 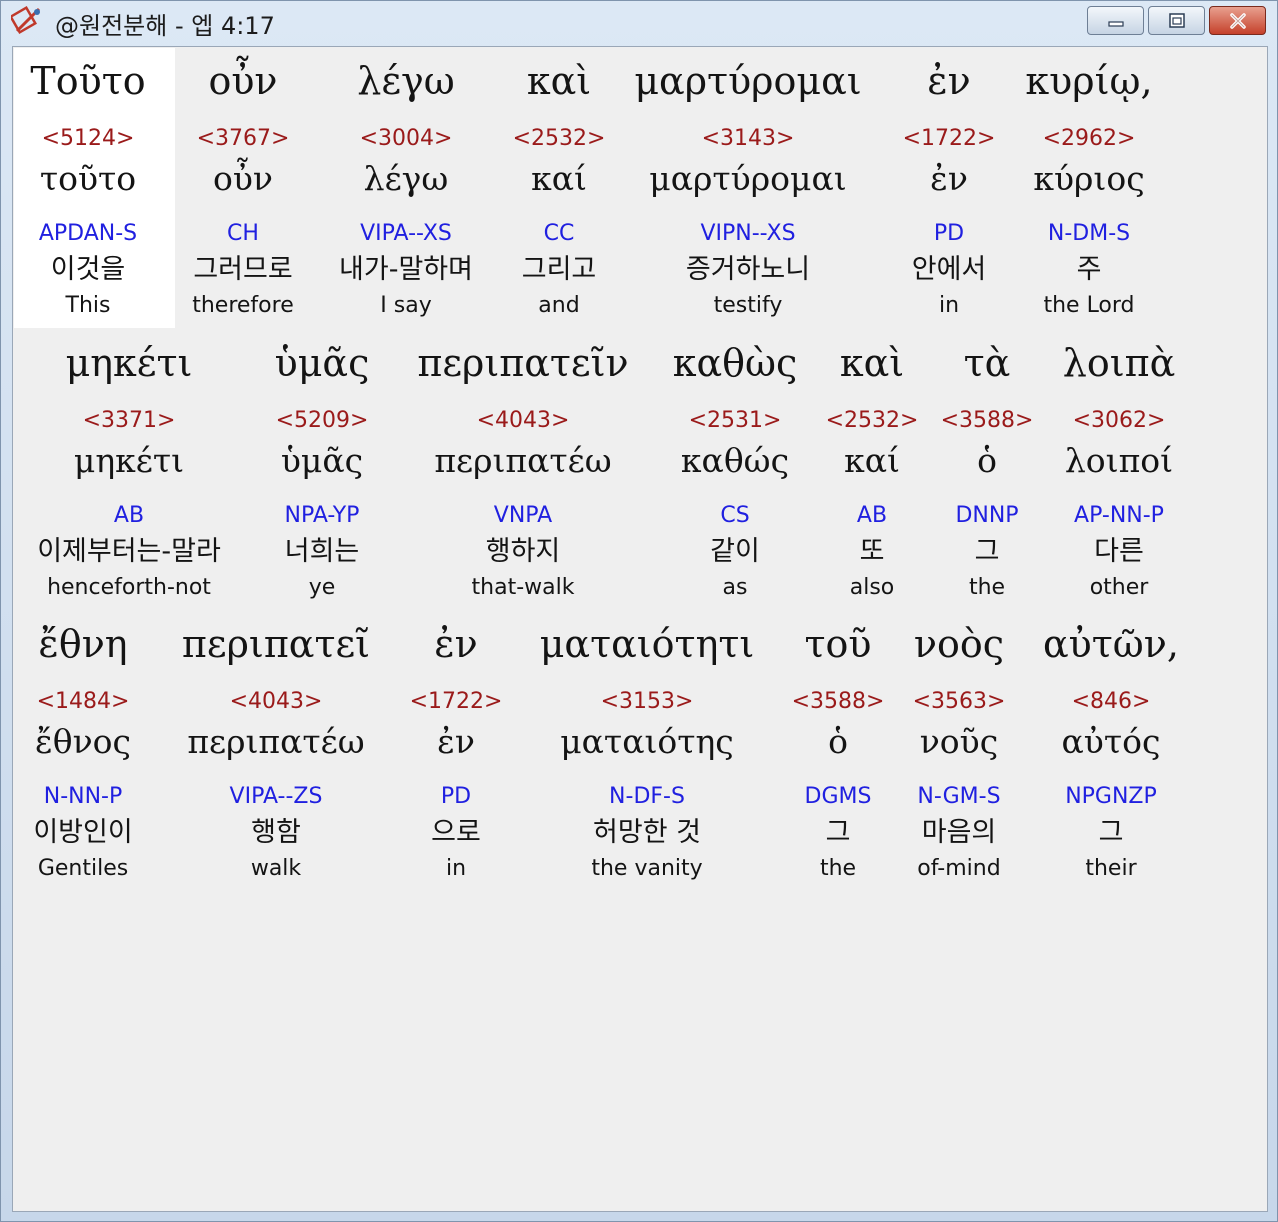 What do you see at coordinates (647, 741) in the screenshot?
I see `word-lemma: ματαιότης` at bounding box center [647, 741].